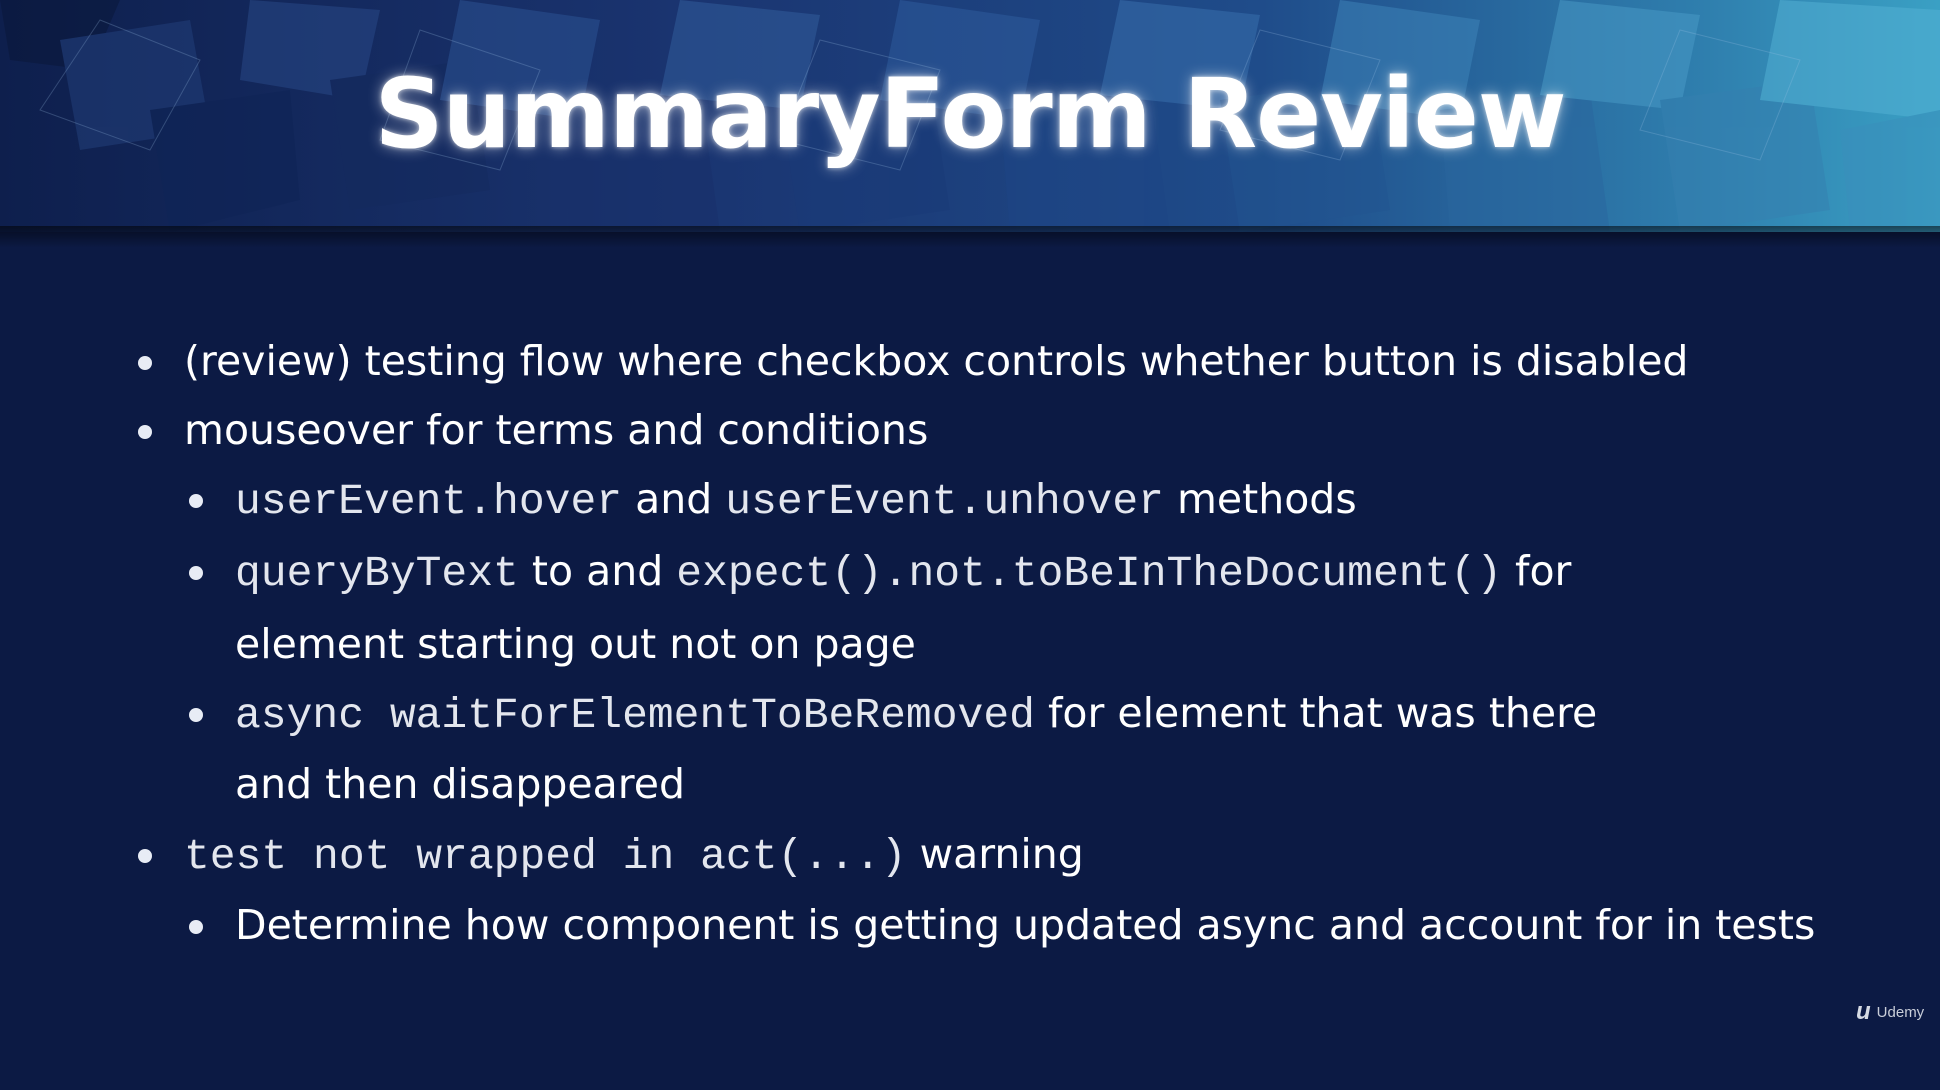 This screenshot has width=1940, height=1090. Describe the element at coordinates (995, 854) in the screenshot. I see `bullet-text: warning` at that location.